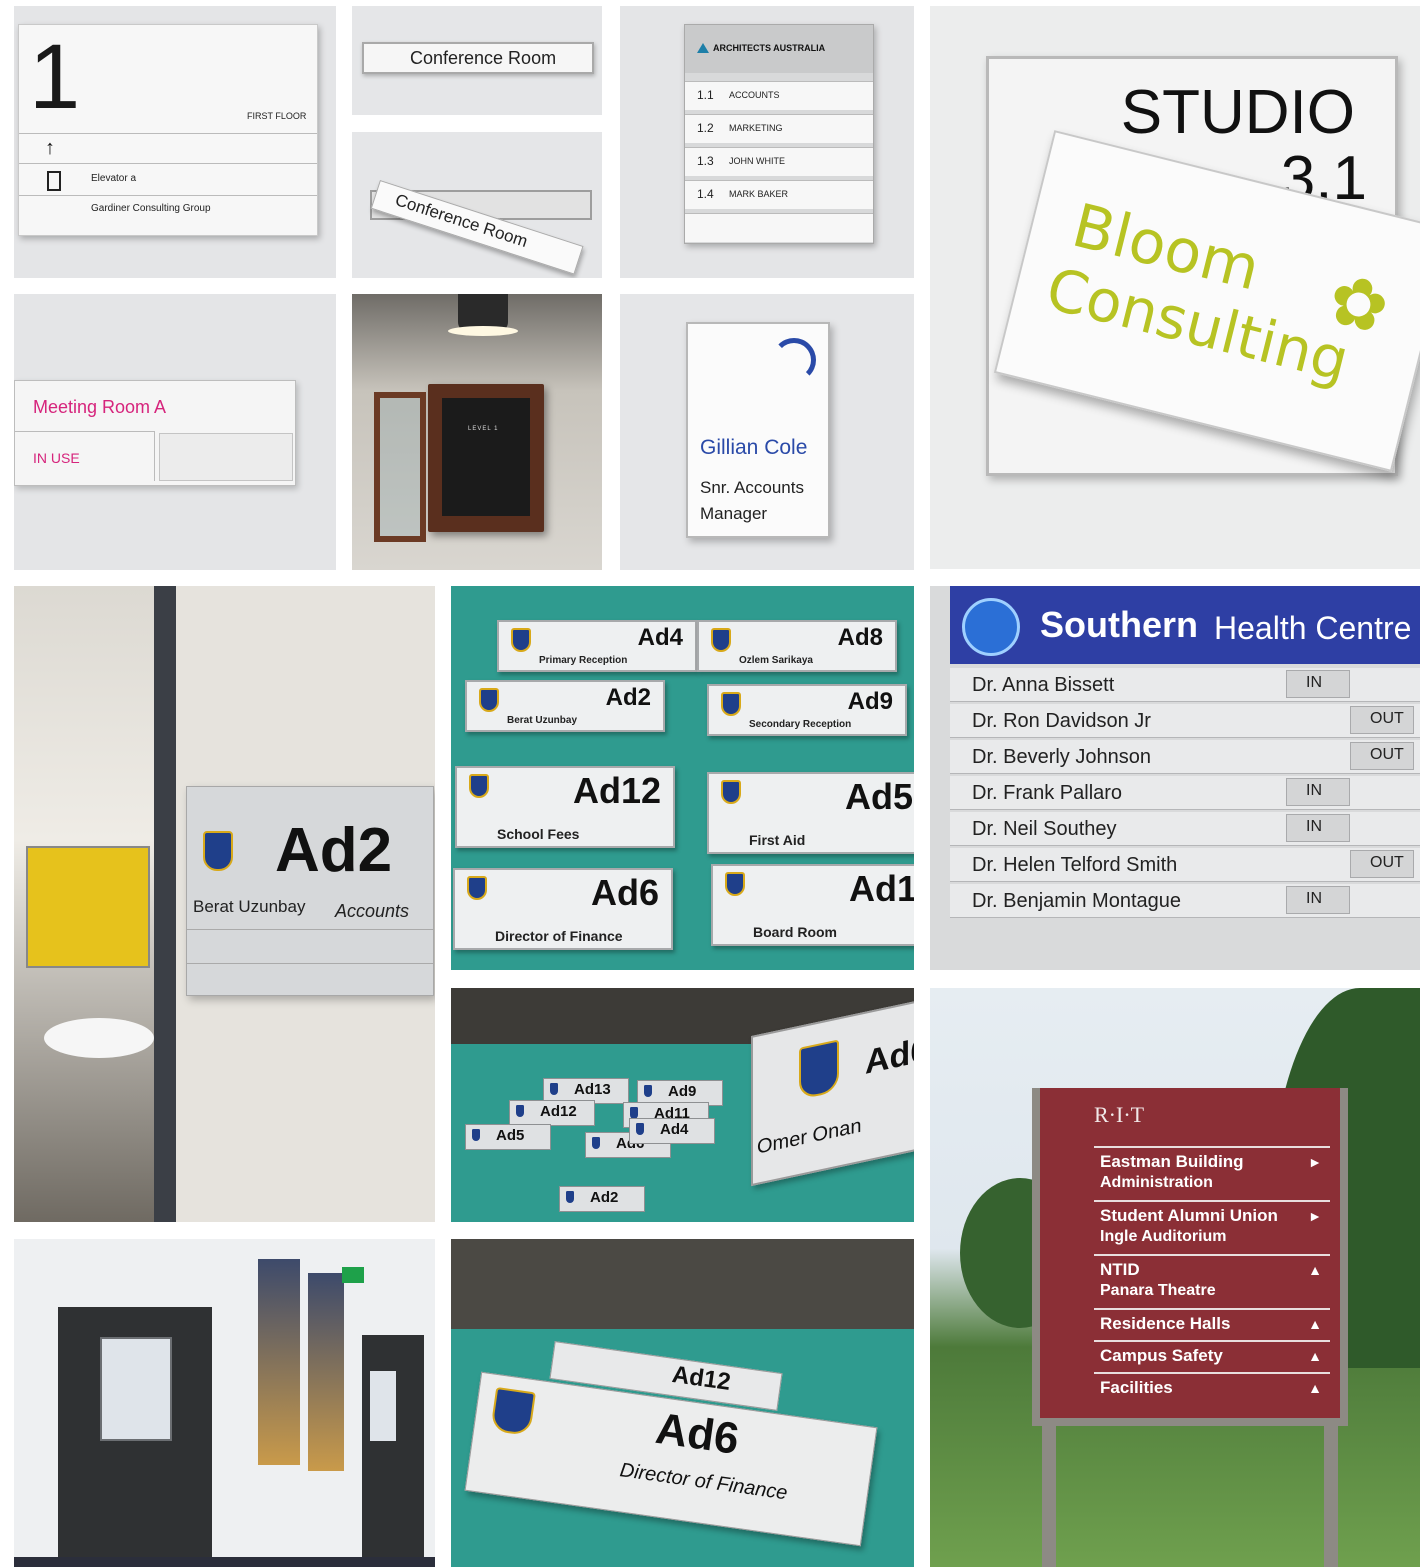  I want to click on doctor-name: Dr. Anna Bissett, so click(1043, 685).